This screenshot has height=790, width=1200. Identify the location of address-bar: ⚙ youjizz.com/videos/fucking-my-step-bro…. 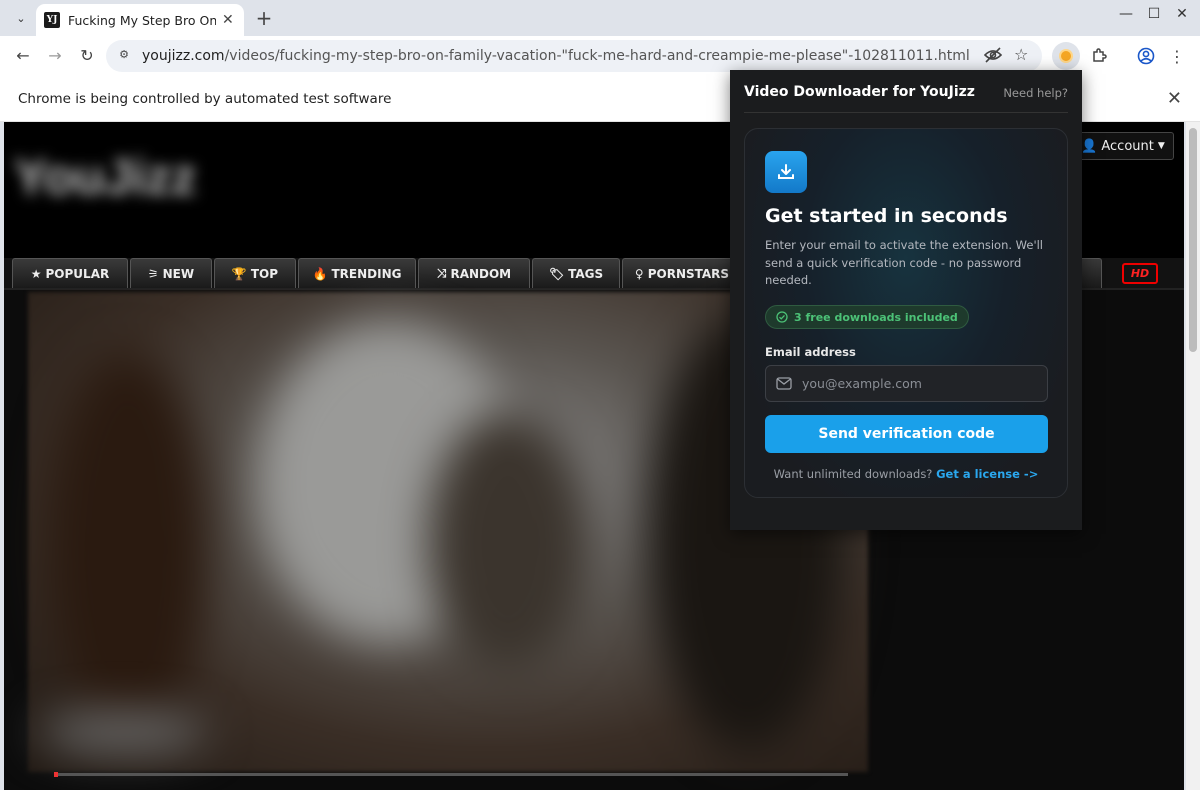
(574, 56).